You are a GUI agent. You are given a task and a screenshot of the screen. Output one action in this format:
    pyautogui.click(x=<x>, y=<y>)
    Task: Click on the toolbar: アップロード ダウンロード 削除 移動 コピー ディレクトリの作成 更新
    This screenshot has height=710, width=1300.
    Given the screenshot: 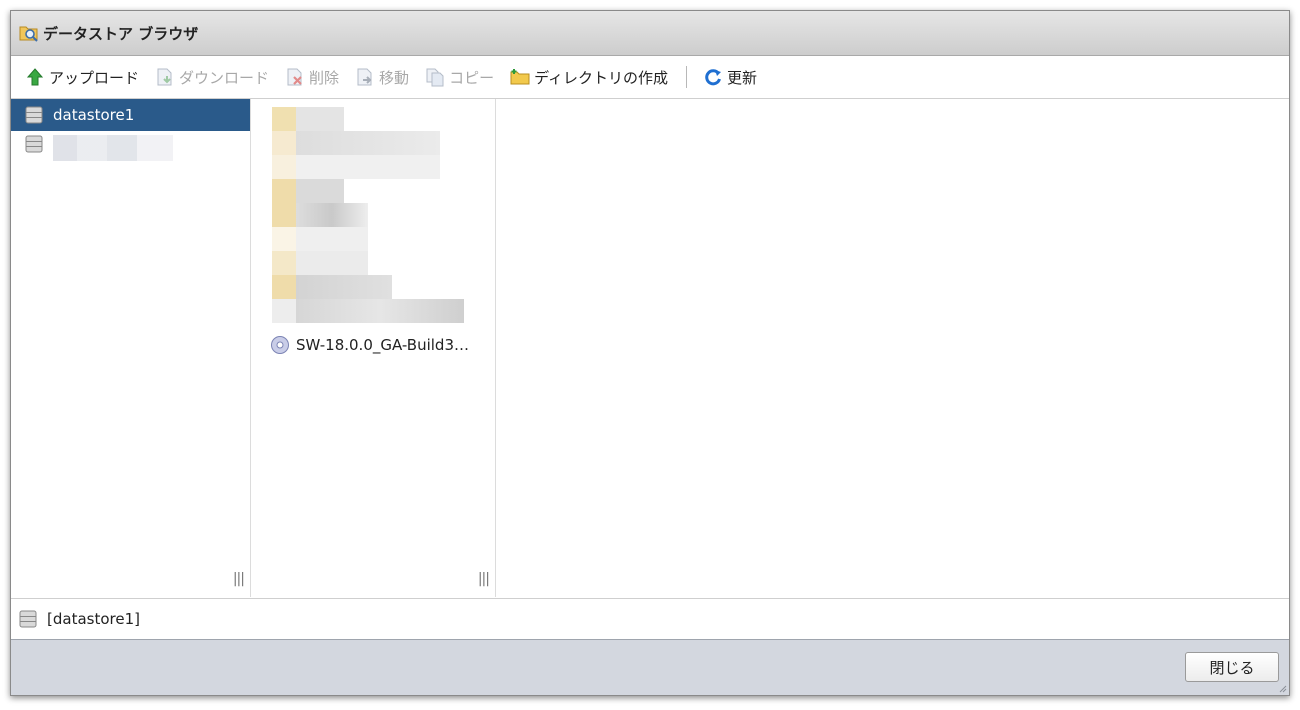 What is the action you would take?
    pyautogui.click(x=650, y=77)
    